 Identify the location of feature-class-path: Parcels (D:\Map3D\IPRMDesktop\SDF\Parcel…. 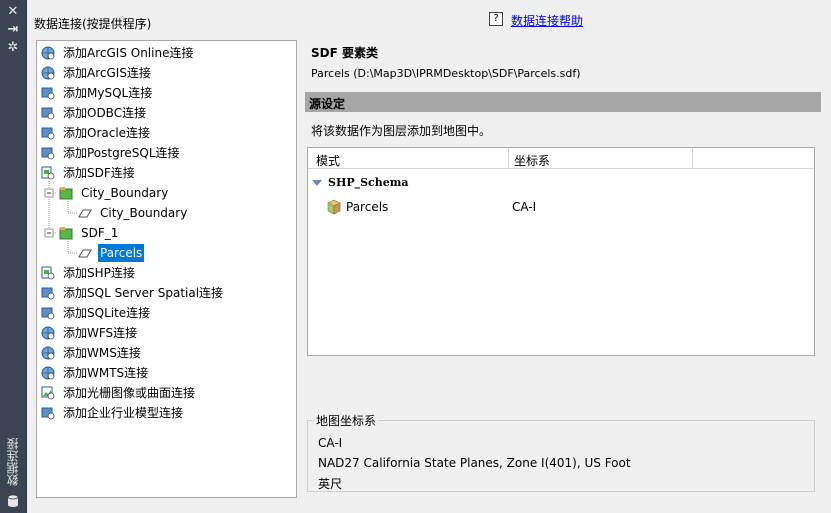
(446, 73).